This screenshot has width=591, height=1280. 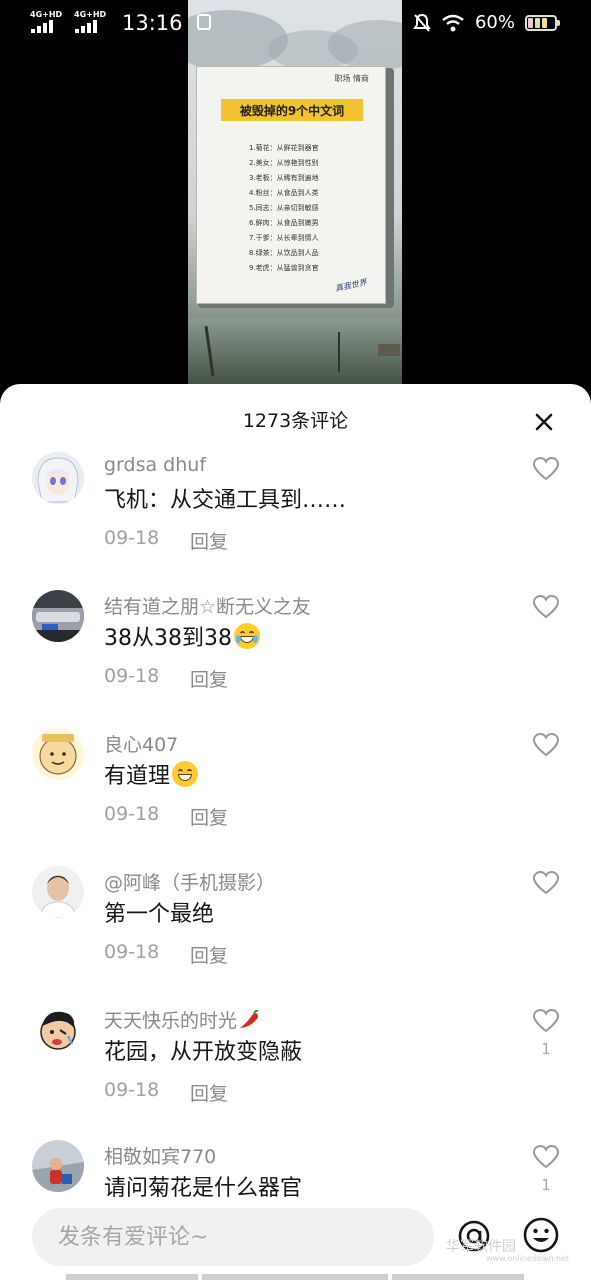 I want to click on comment-username: 良心407, so click(x=141, y=743).